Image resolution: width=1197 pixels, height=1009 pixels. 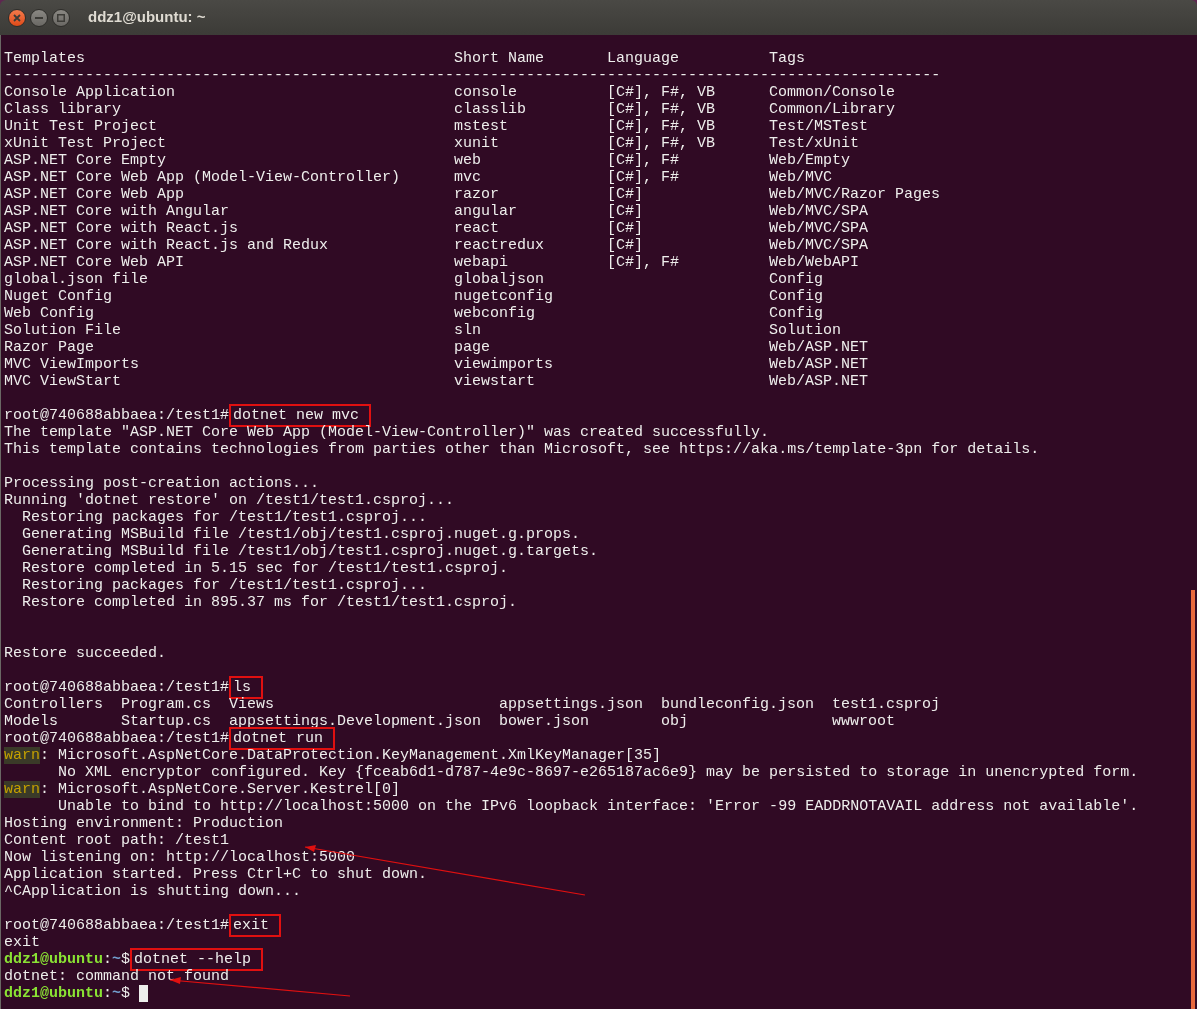 What do you see at coordinates (45, 58) in the screenshot?
I see `column-header: Templates` at bounding box center [45, 58].